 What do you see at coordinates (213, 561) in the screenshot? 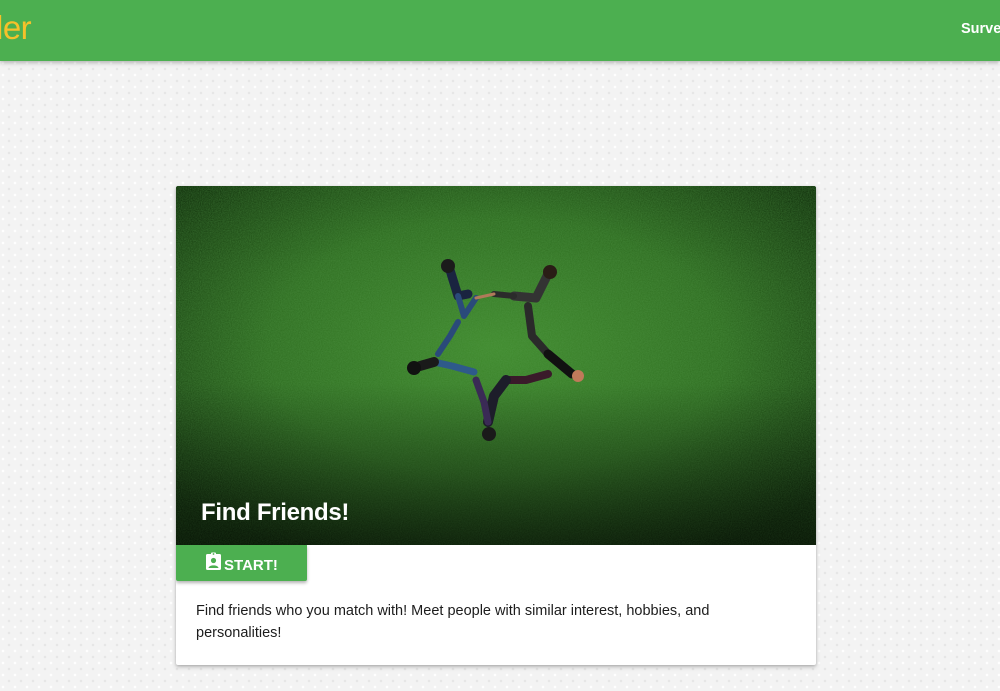
I see `assignment-ind-icon` at bounding box center [213, 561].